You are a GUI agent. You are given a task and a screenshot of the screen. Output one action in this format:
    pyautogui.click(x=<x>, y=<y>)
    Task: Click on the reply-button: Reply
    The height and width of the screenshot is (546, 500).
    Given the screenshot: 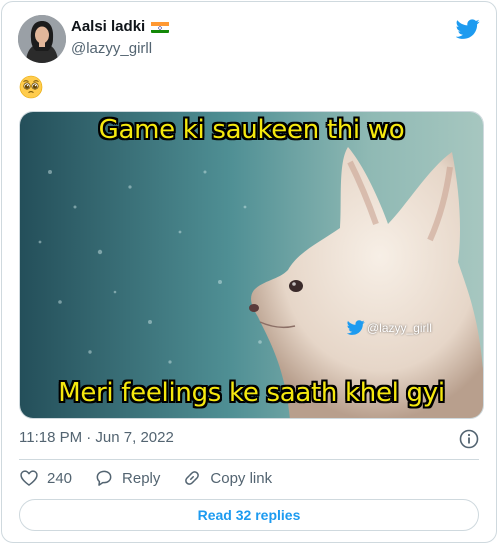 What is the action you would take?
    pyautogui.click(x=127, y=478)
    